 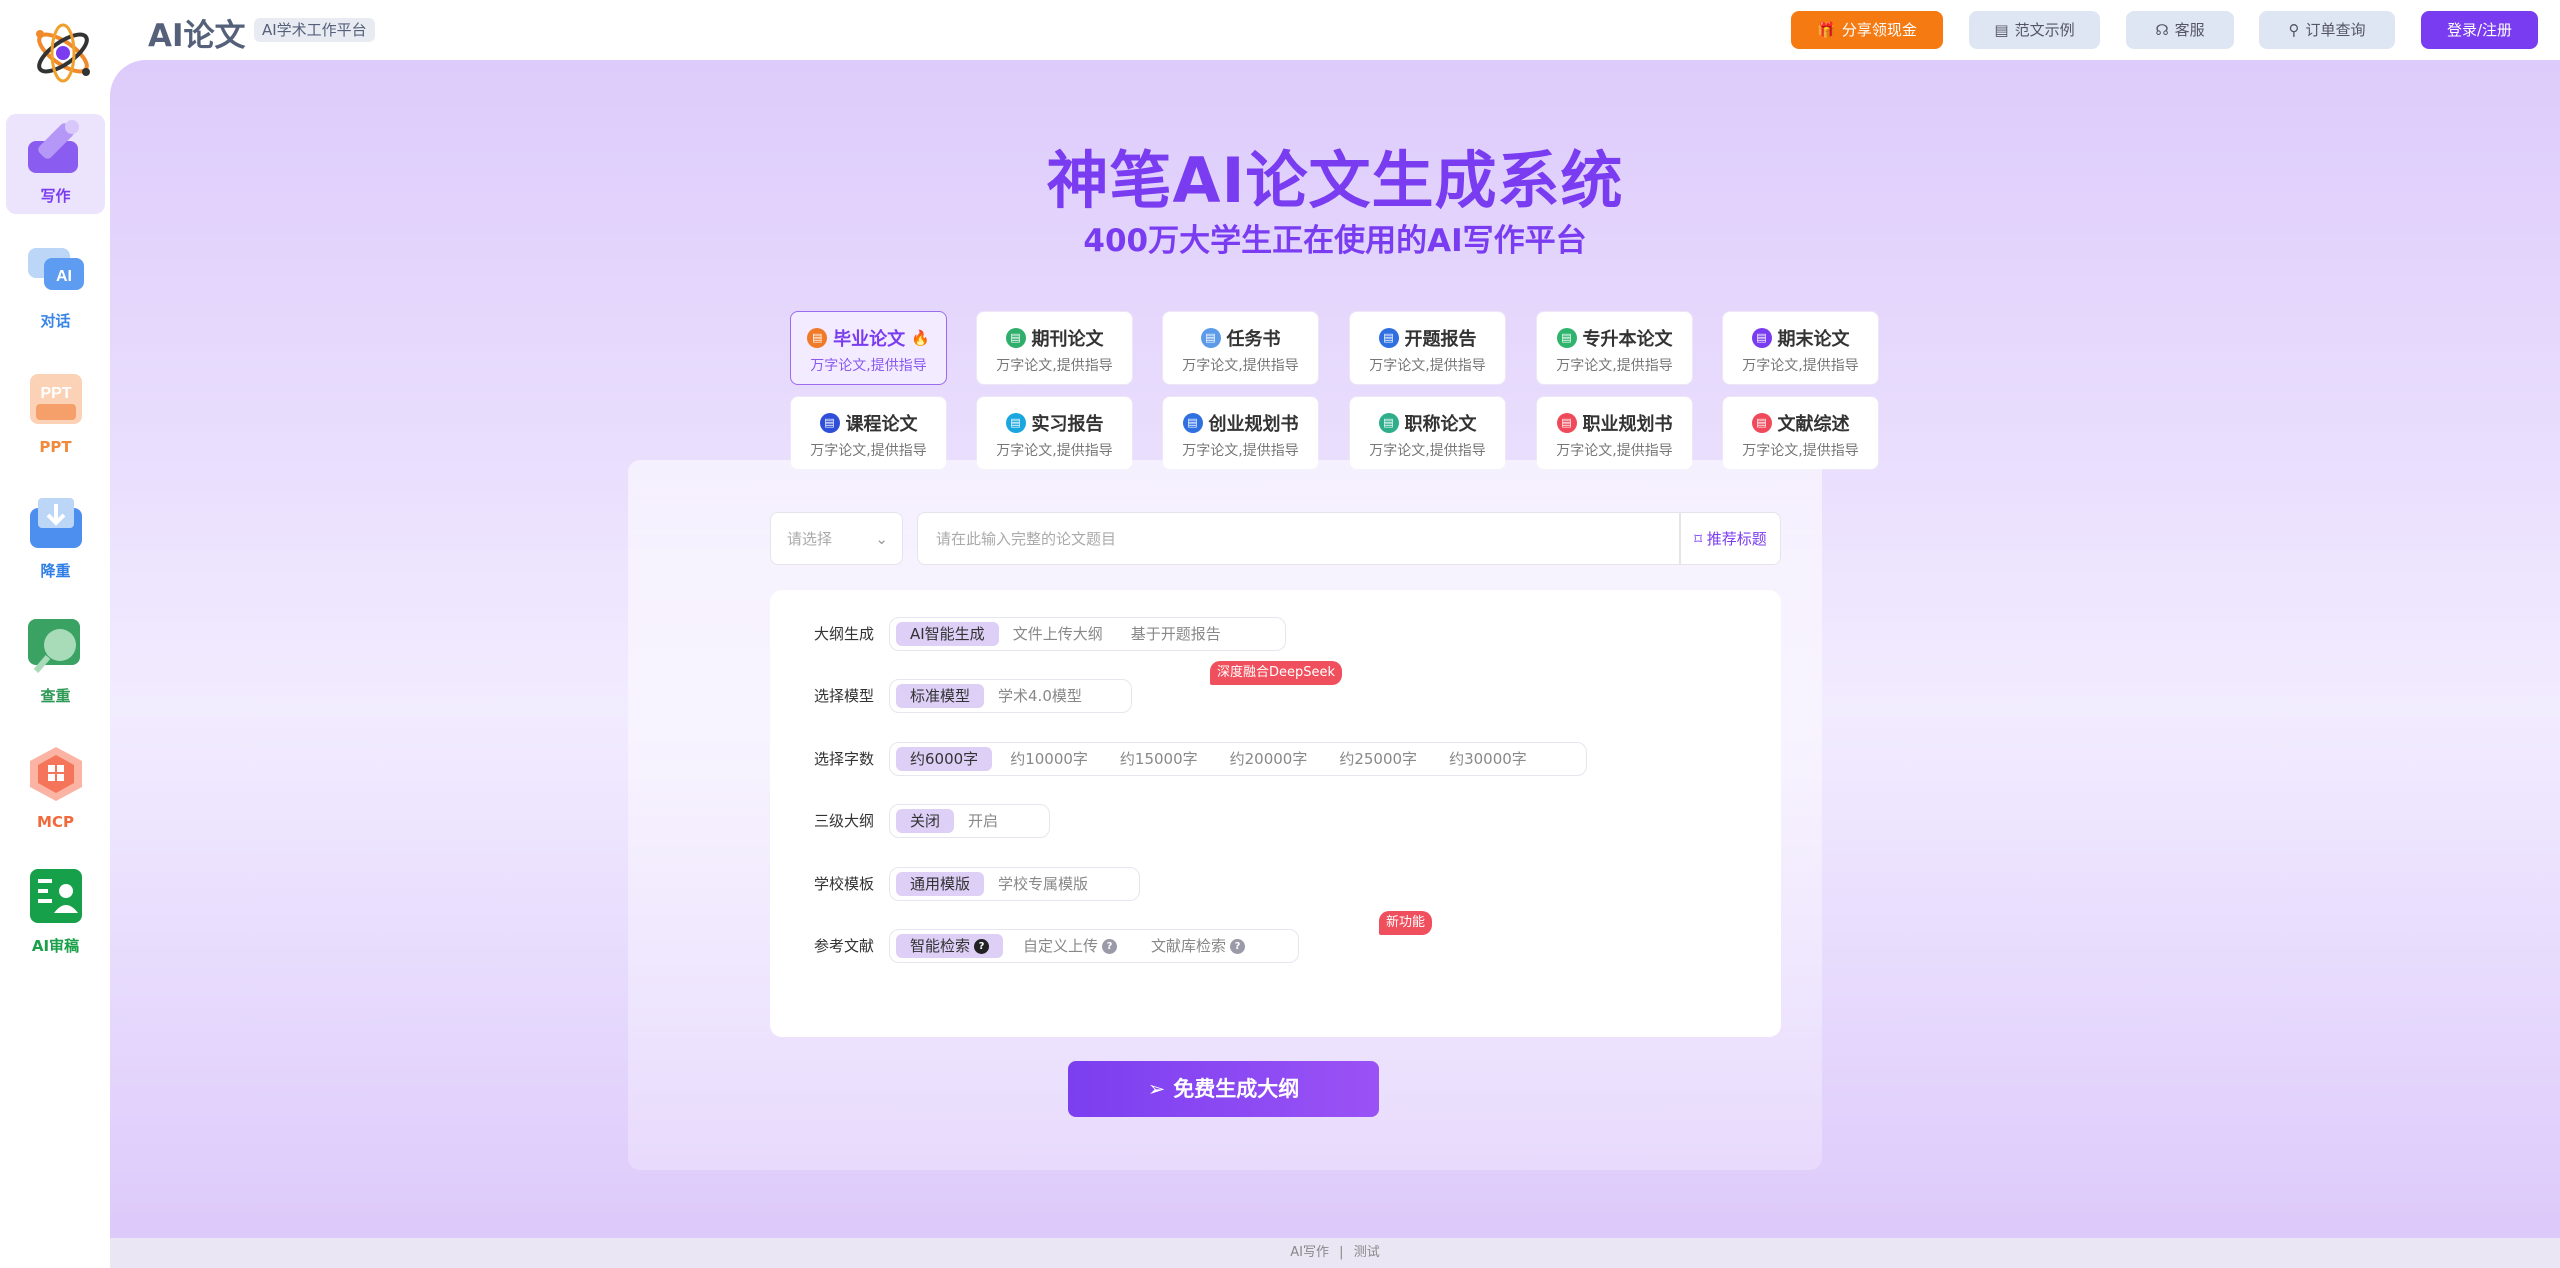 What do you see at coordinates (1813, 339) in the screenshot?
I see `card-title: 期末论文` at bounding box center [1813, 339].